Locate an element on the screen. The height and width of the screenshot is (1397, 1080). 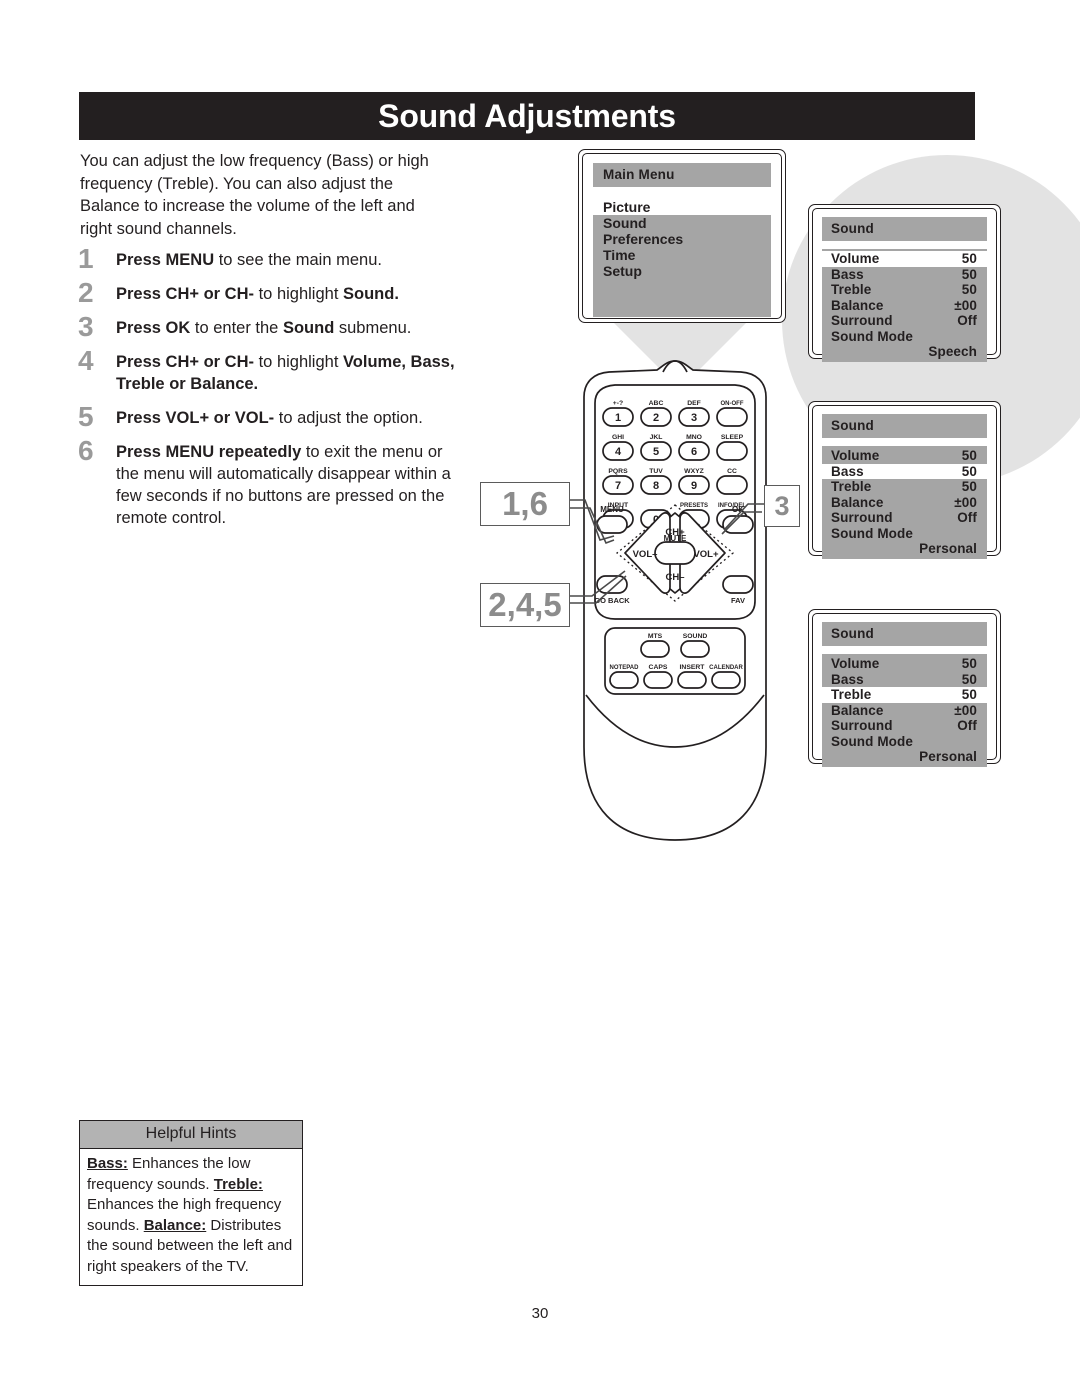
remote-button-label: MTS is located at coordinates (655, 636).